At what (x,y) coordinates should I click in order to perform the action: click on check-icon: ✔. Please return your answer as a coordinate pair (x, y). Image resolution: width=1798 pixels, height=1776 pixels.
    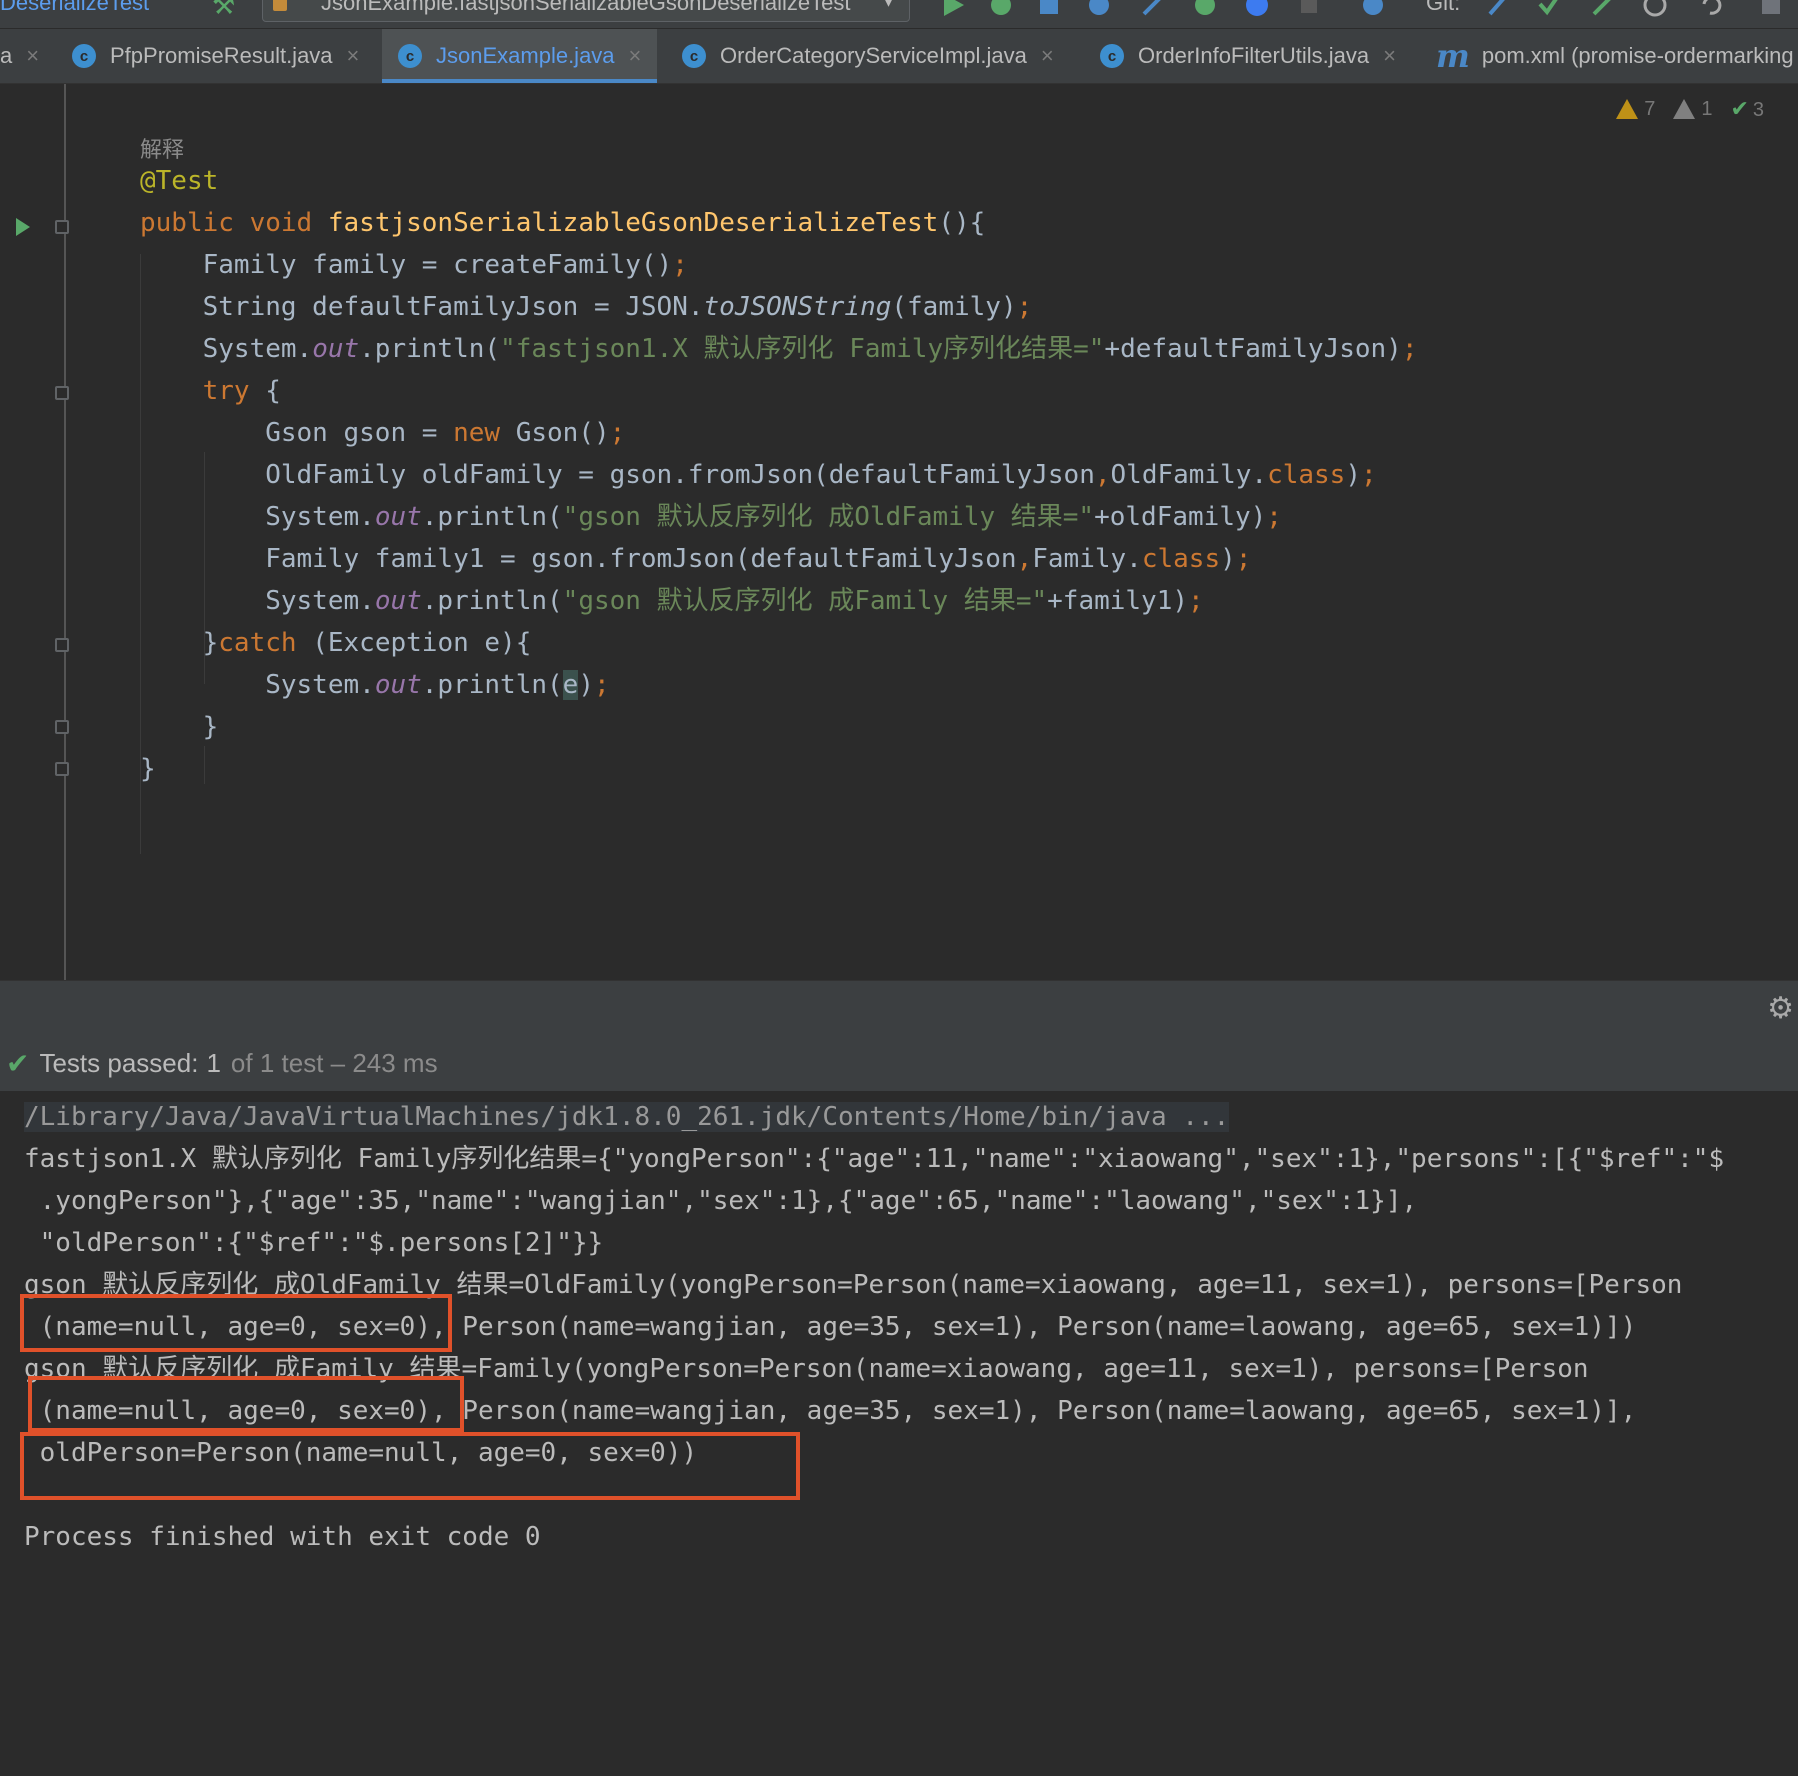
    Looking at the image, I should click on (1739, 108).